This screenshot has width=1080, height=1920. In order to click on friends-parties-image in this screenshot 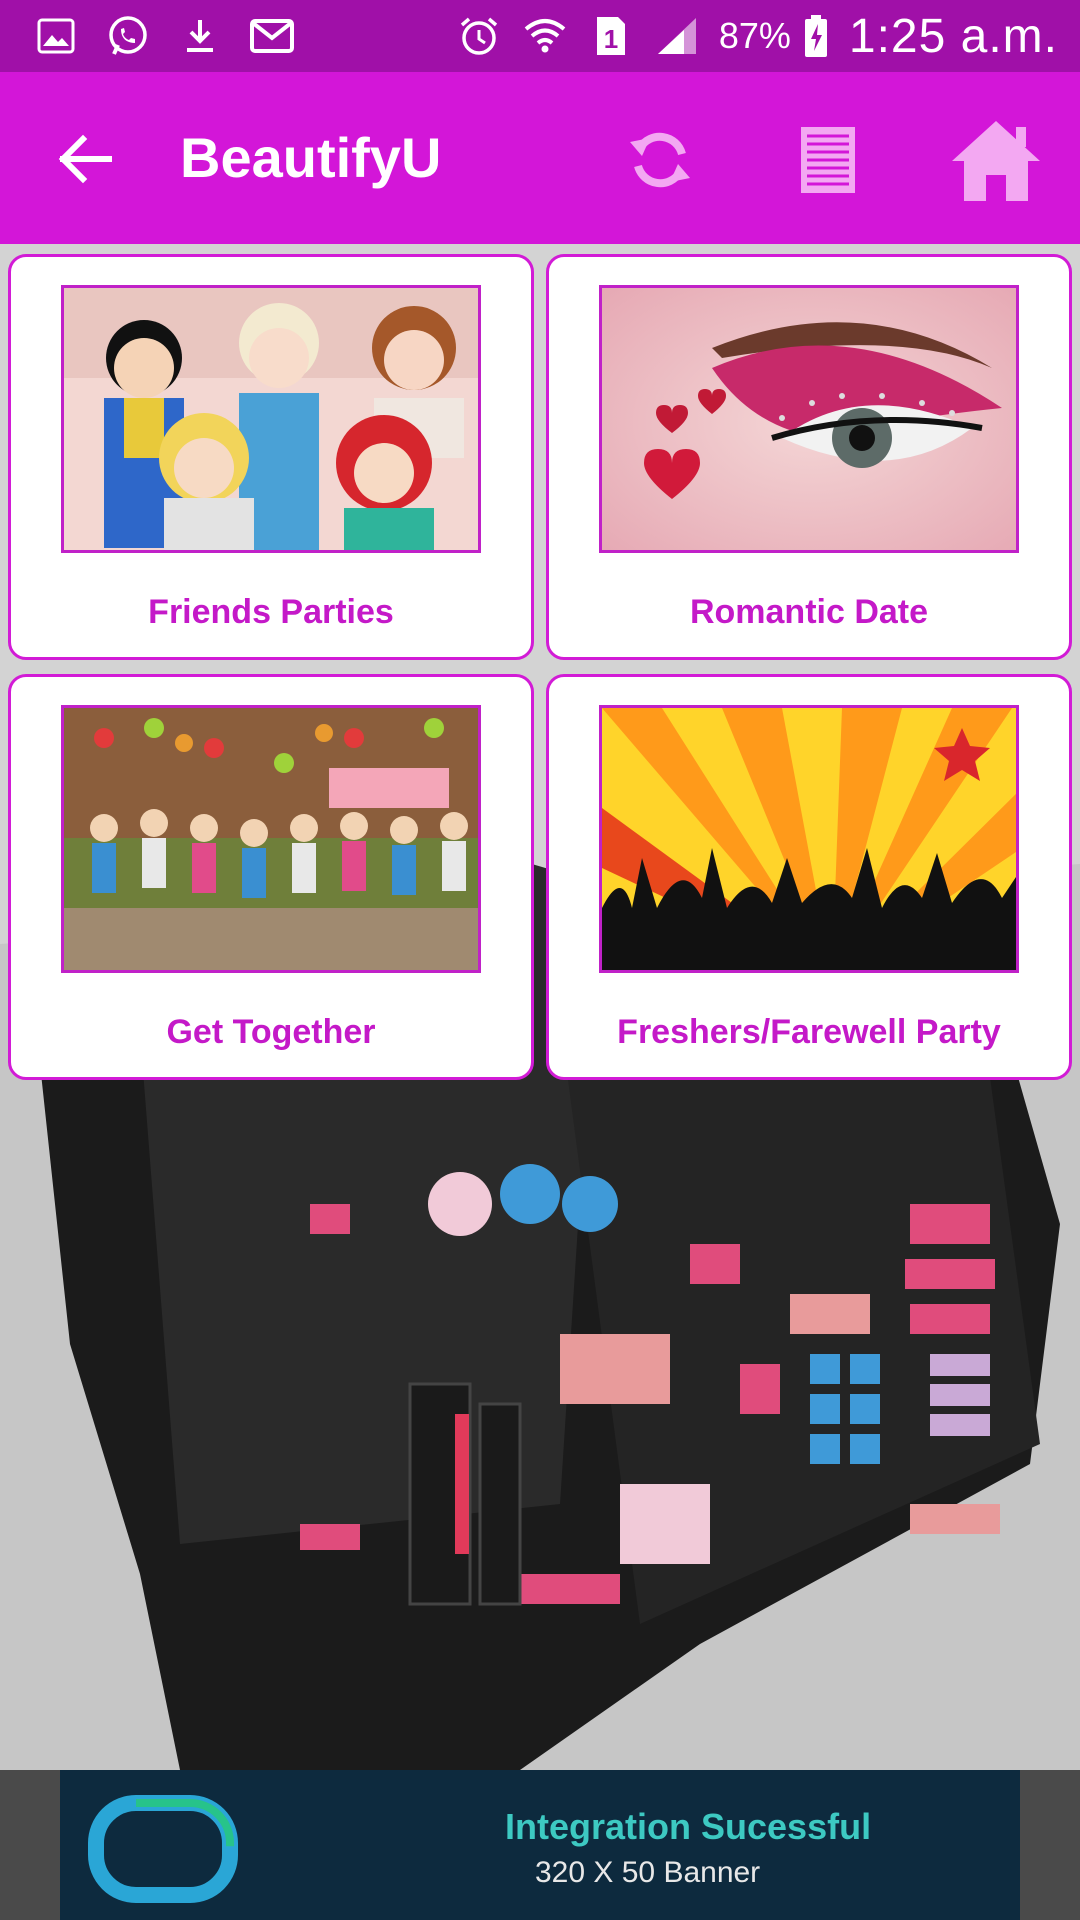, I will do `click(271, 419)`.